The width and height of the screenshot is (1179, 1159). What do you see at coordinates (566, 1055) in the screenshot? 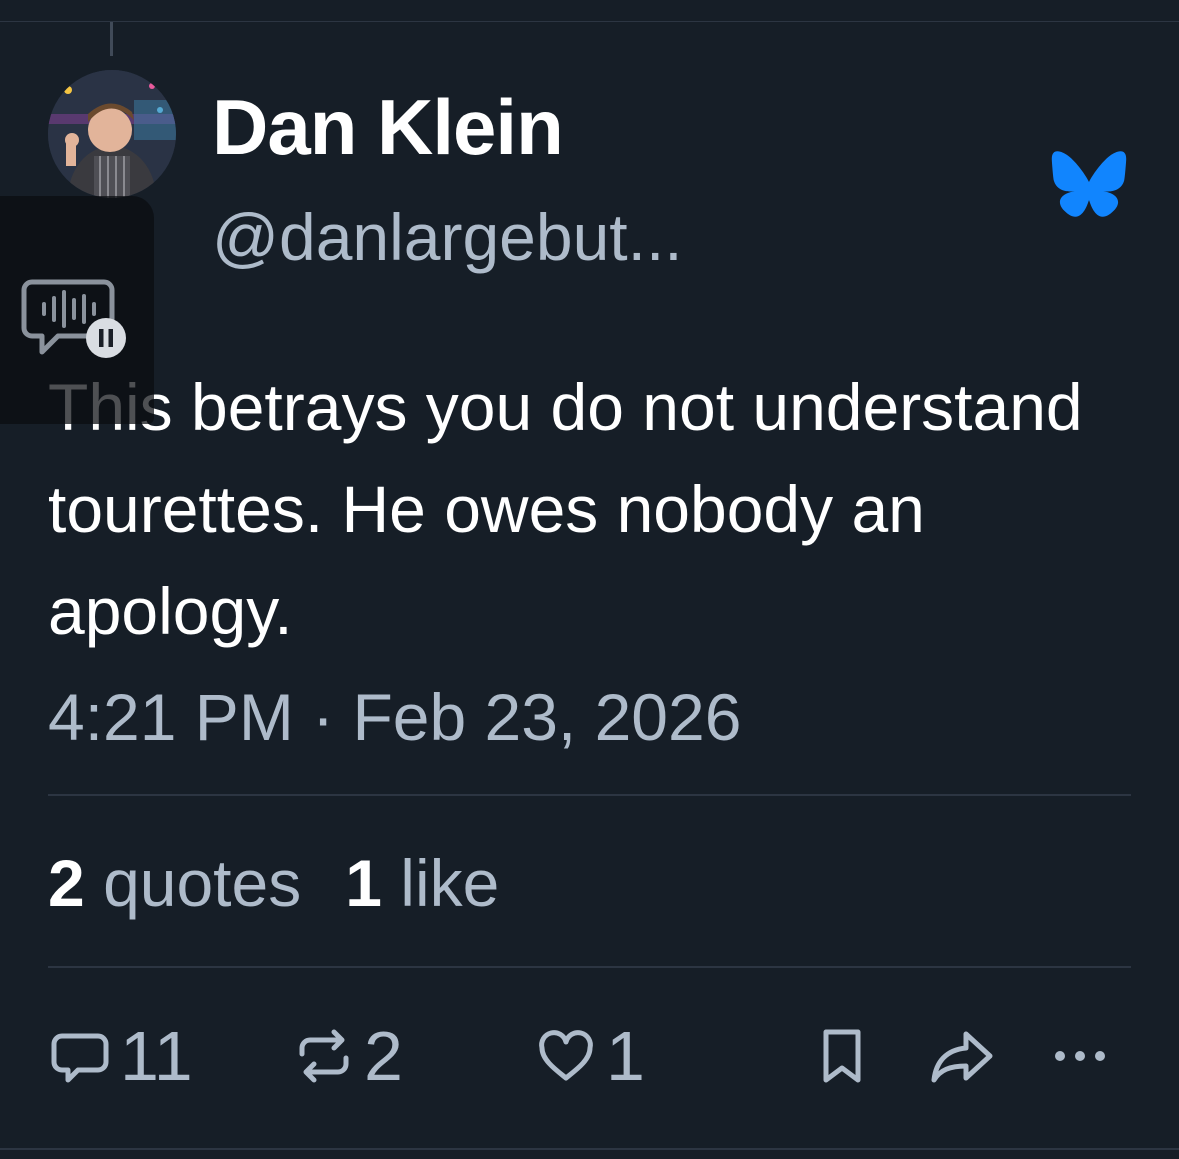
I see `heart-icon` at bounding box center [566, 1055].